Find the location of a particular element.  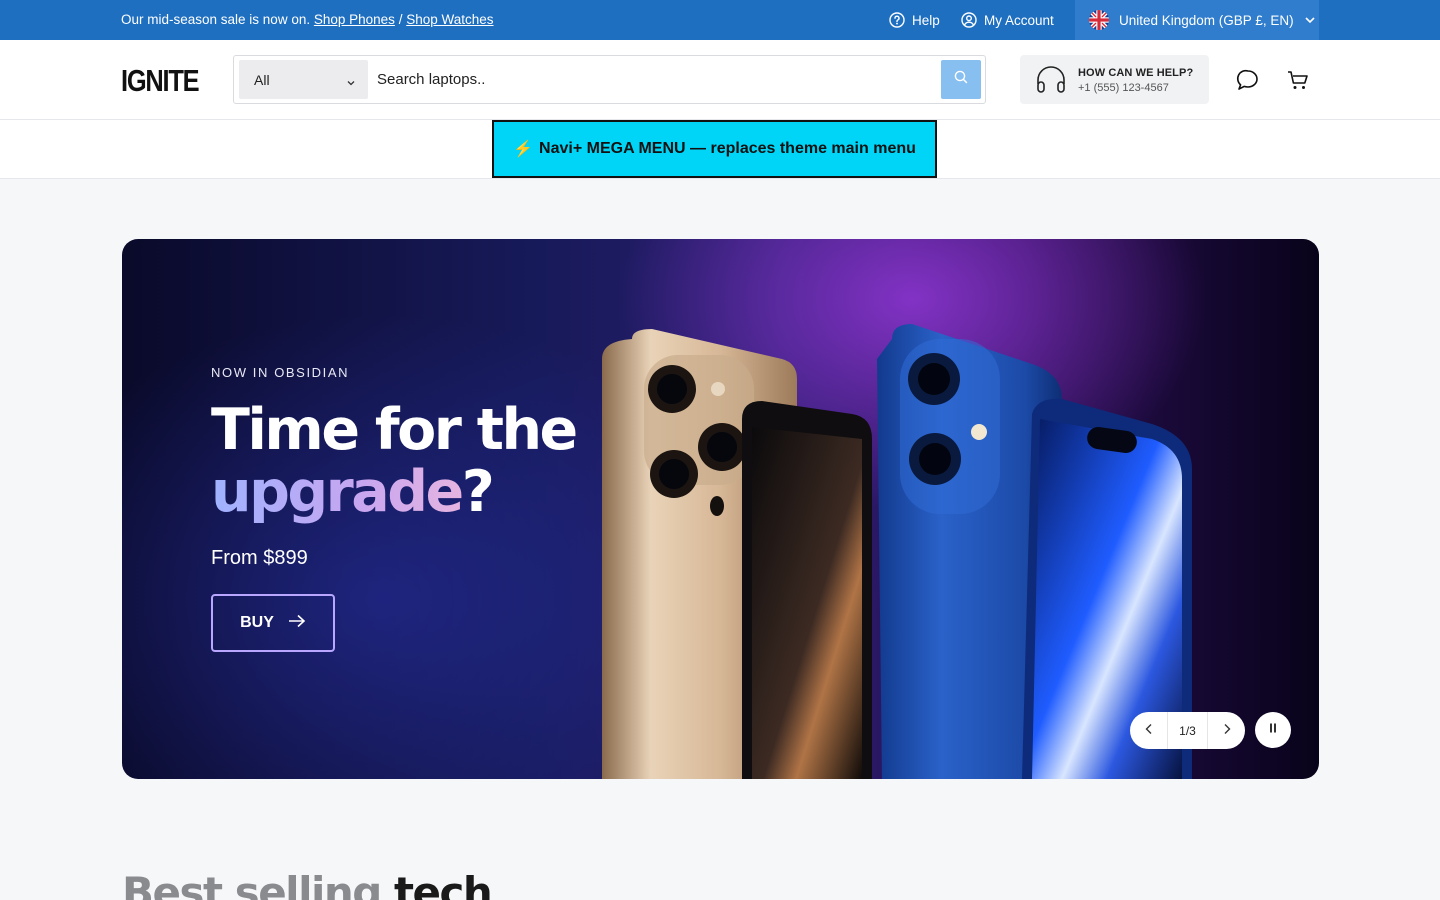

search-category-value: All is located at coordinates (262, 80).